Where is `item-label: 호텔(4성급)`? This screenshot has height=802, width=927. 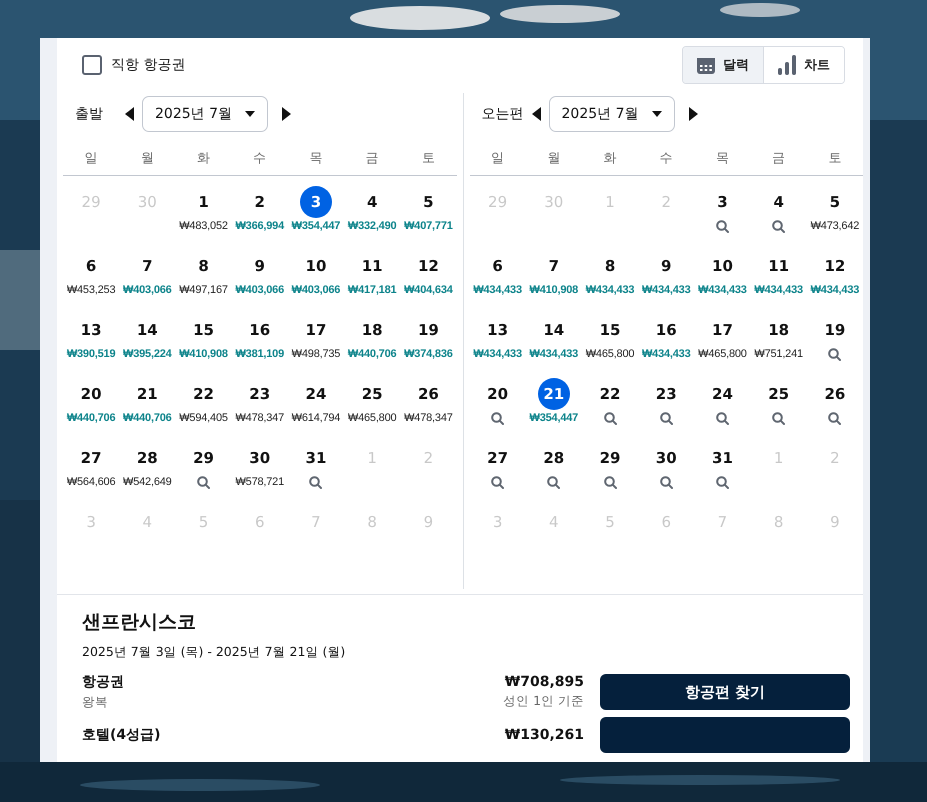
item-label: 호텔(4성급) is located at coordinates (122, 735).